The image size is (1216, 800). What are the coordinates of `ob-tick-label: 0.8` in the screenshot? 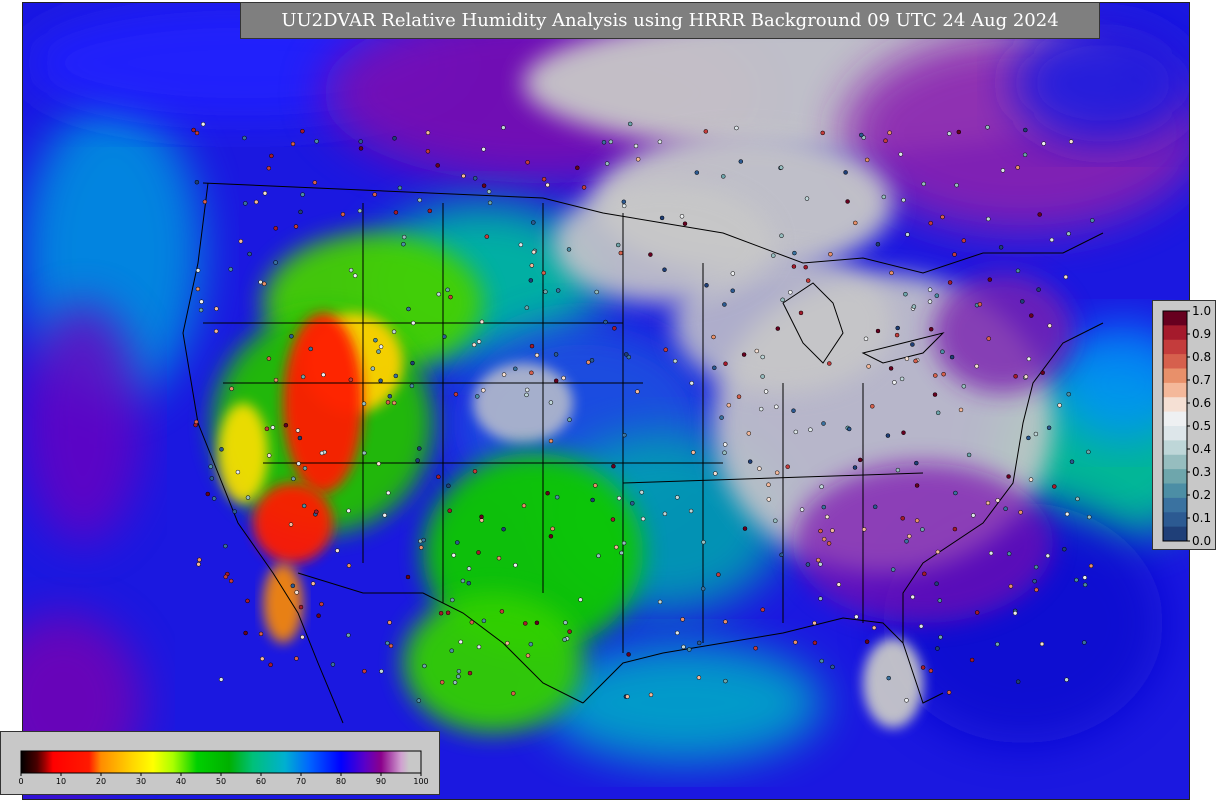 It's located at (1201, 357).